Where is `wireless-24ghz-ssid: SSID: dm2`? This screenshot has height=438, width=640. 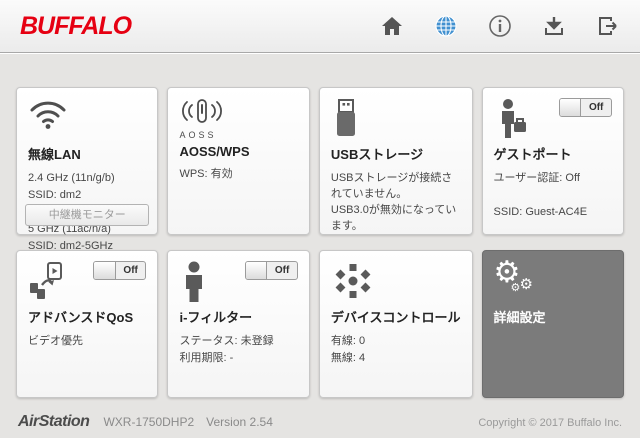
wireless-24ghz-ssid: SSID: dm2 is located at coordinates (55, 195).